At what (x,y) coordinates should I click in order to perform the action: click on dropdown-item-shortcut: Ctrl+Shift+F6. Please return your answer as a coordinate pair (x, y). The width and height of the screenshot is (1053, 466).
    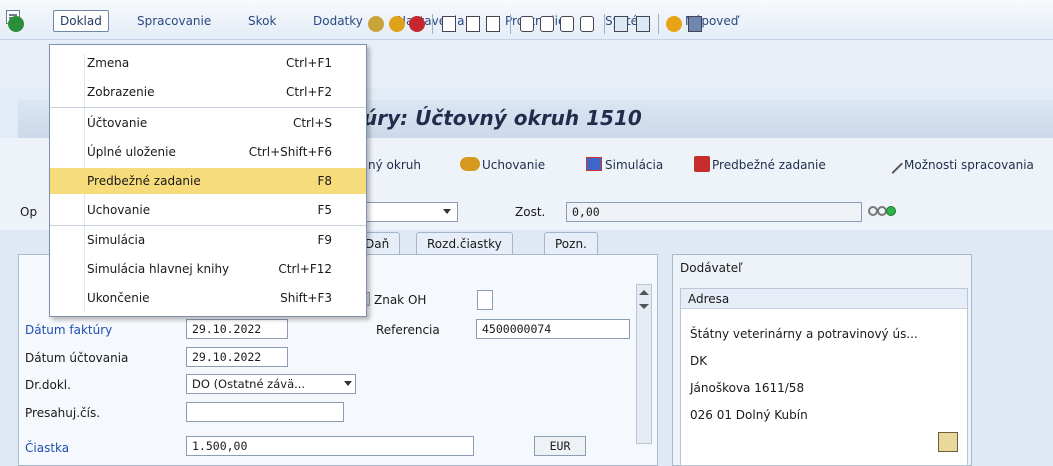
    Looking at the image, I should click on (290, 152).